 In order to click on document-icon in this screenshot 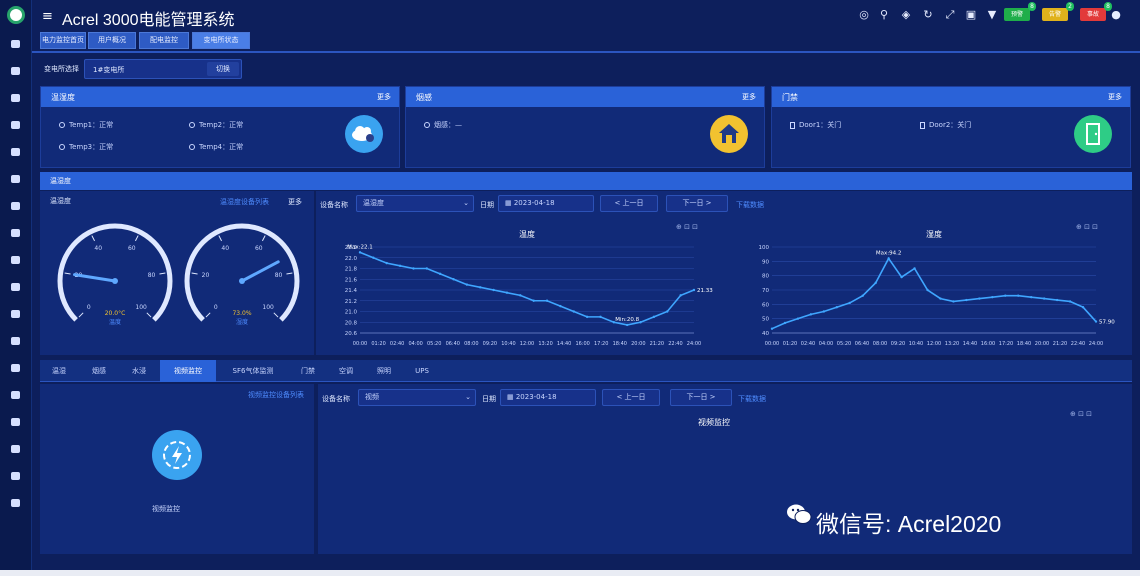, I will do `click(15, 125)`.